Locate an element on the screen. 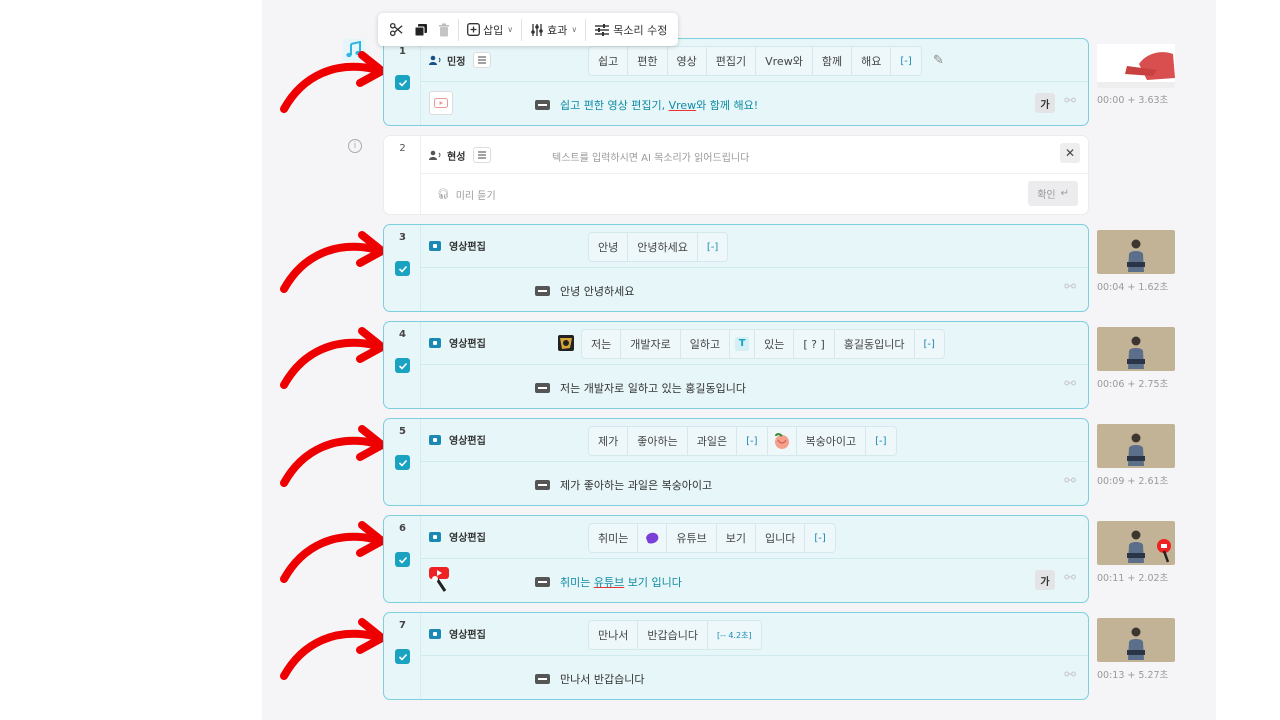 The image size is (1280, 720). word-chip: 안녕하세요 is located at coordinates (663, 247).